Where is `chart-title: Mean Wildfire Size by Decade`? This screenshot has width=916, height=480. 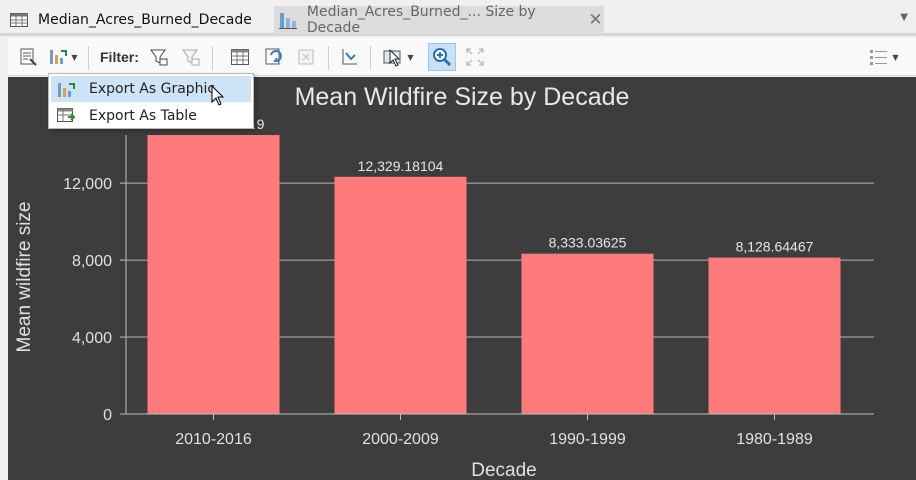
chart-title: Mean Wildfire Size by Decade is located at coordinates (462, 97).